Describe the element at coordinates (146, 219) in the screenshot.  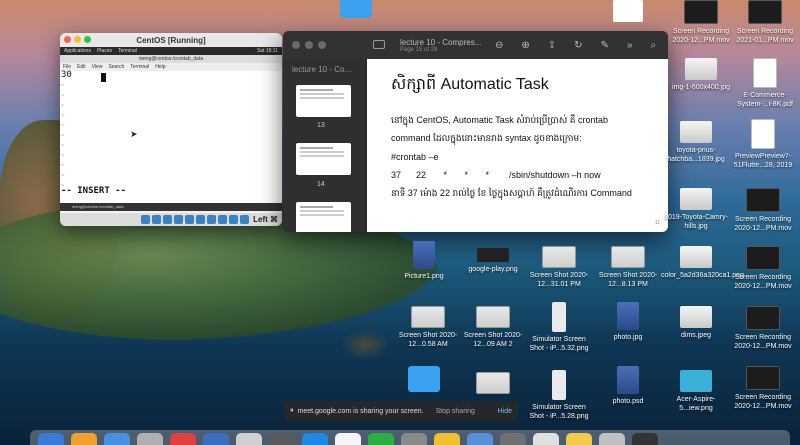
I see `hard-disk-icon` at that location.